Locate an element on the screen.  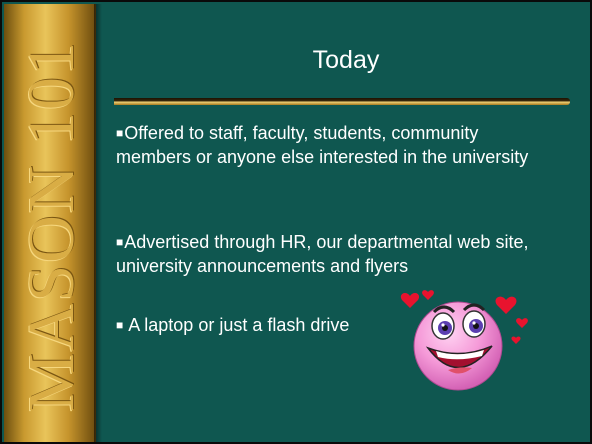
bullet-item: ■ A laptop or just a flash drive is located at coordinates (261, 325).